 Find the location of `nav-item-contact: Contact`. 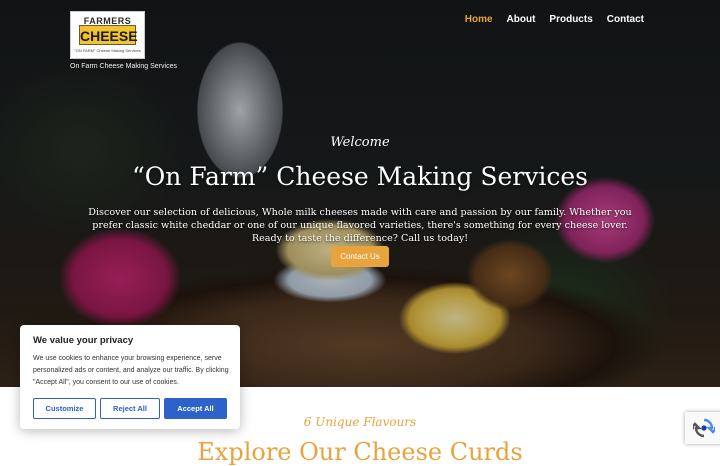

nav-item-contact: Contact is located at coordinates (625, 19).